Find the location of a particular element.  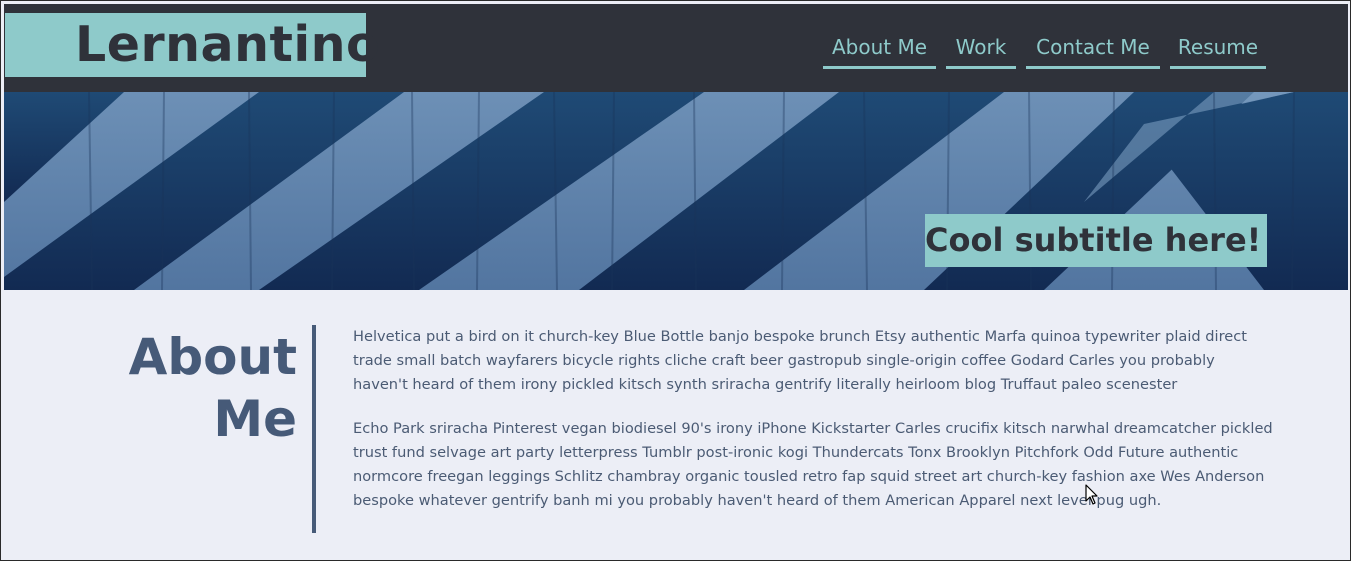

site-logo: Lernantino is located at coordinates (192, 45).